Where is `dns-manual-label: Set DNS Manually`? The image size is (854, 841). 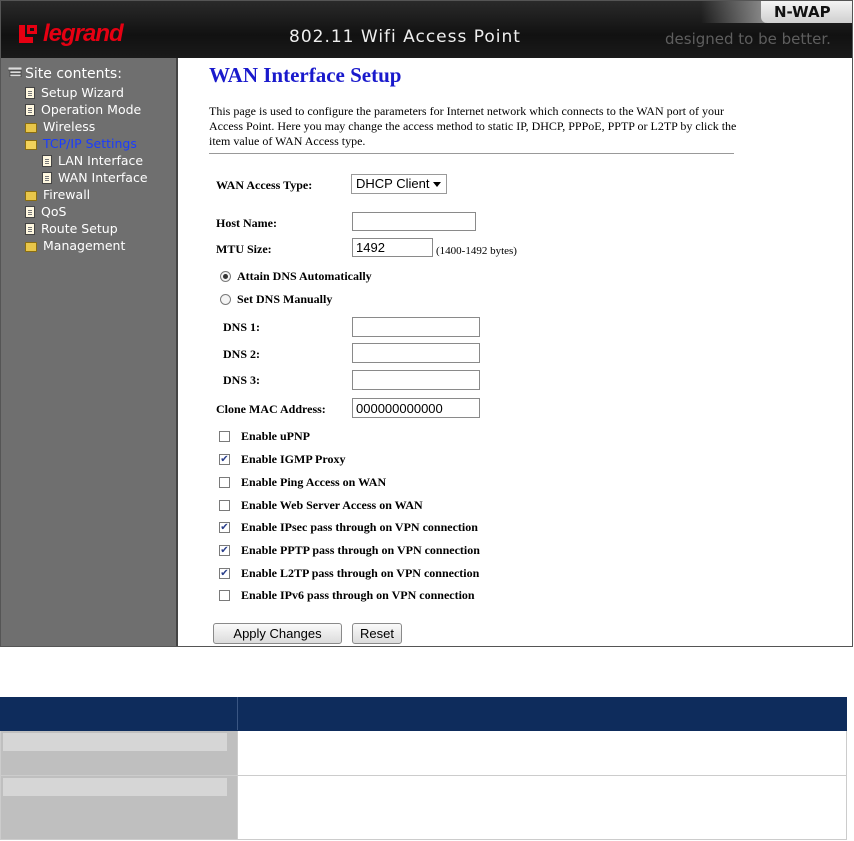
dns-manual-label: Set DNS Manually is located at coordinates (285, 299).